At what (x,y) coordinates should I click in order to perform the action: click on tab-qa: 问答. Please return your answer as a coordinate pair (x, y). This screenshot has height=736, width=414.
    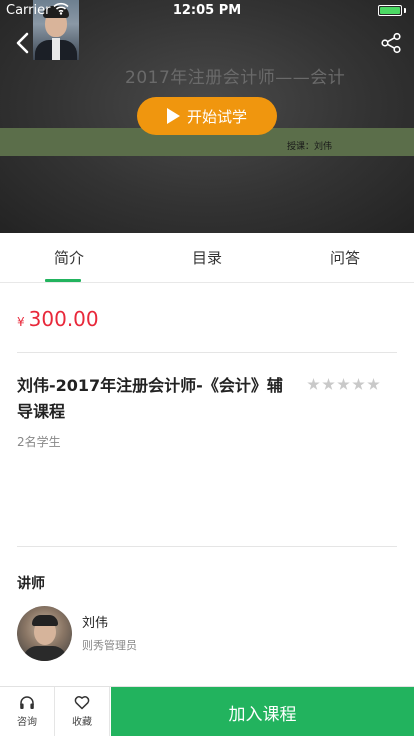
    Looking at the image, I should click on (345, 257).